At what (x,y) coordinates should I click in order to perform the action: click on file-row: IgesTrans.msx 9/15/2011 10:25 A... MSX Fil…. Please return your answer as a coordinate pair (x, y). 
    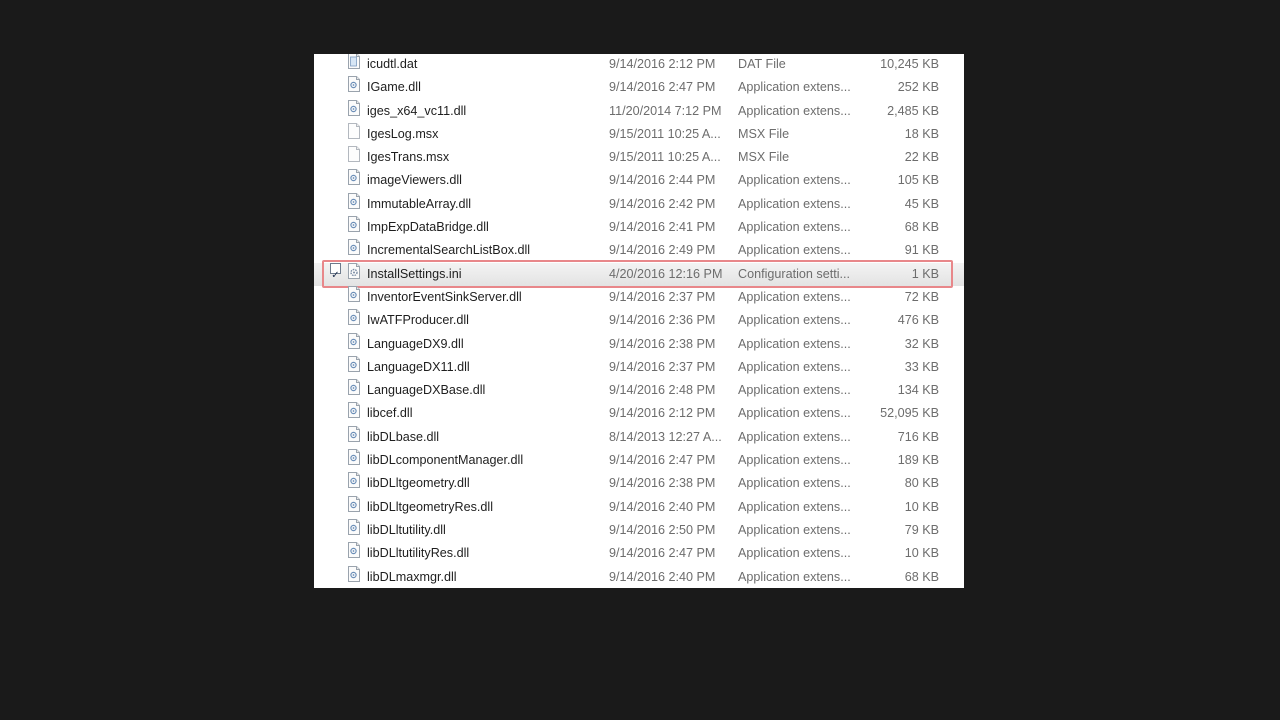
    Looking at the image, I should click on (639, 157).